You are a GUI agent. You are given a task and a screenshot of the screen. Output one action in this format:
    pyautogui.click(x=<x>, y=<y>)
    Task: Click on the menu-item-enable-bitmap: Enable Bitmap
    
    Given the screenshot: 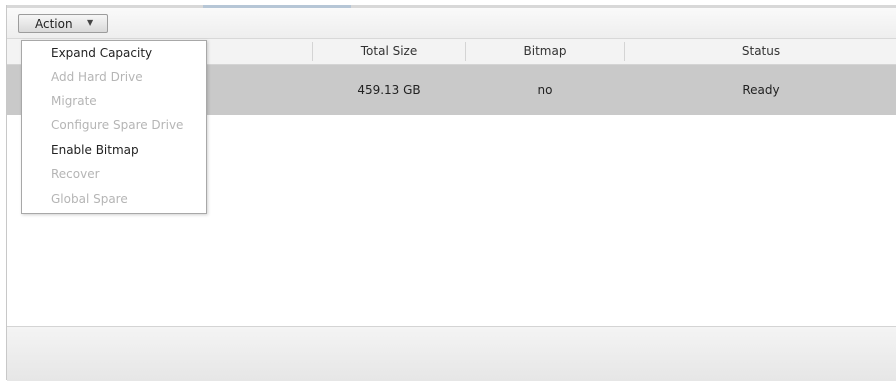 What is the action you would take?
    pyautogui.click(x=114, y=150)
    